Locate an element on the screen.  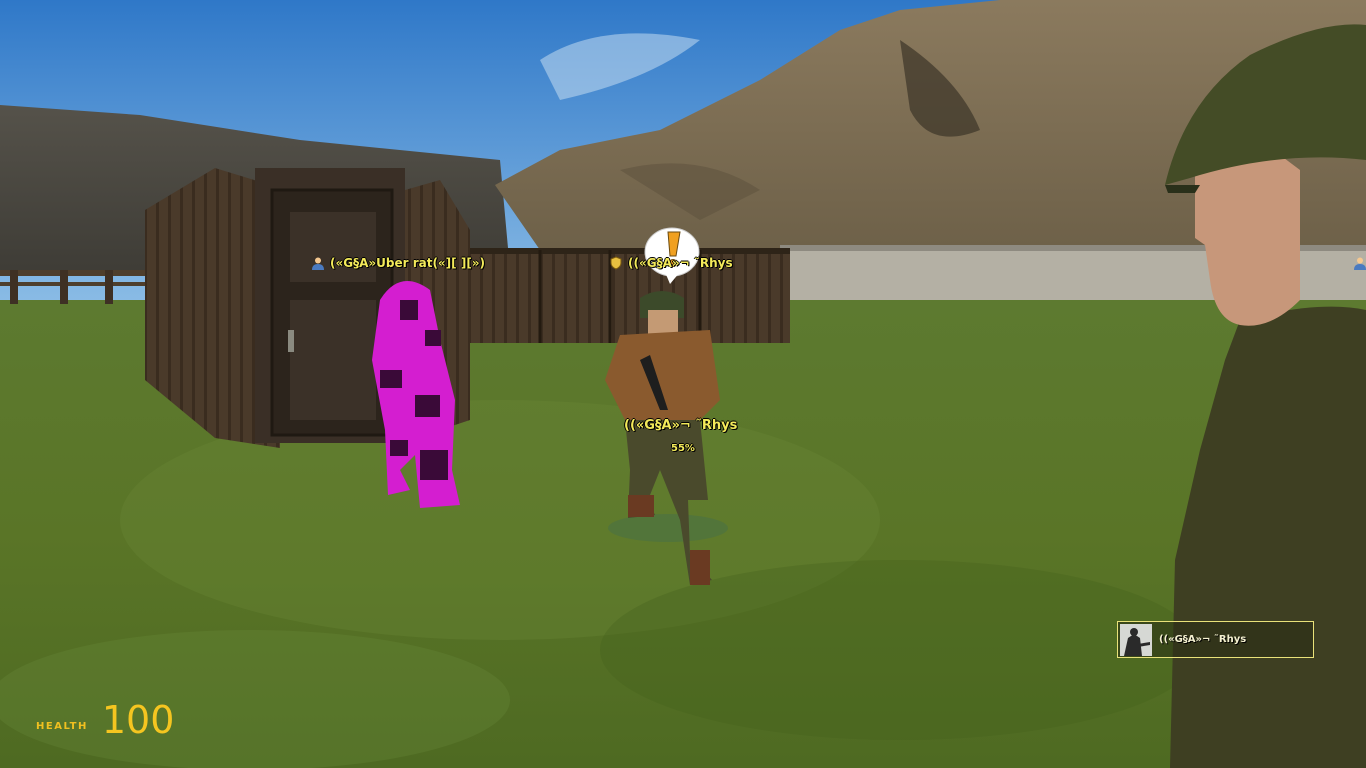
health-hud: HEALTH 100 is located at coordinates (105, 720).